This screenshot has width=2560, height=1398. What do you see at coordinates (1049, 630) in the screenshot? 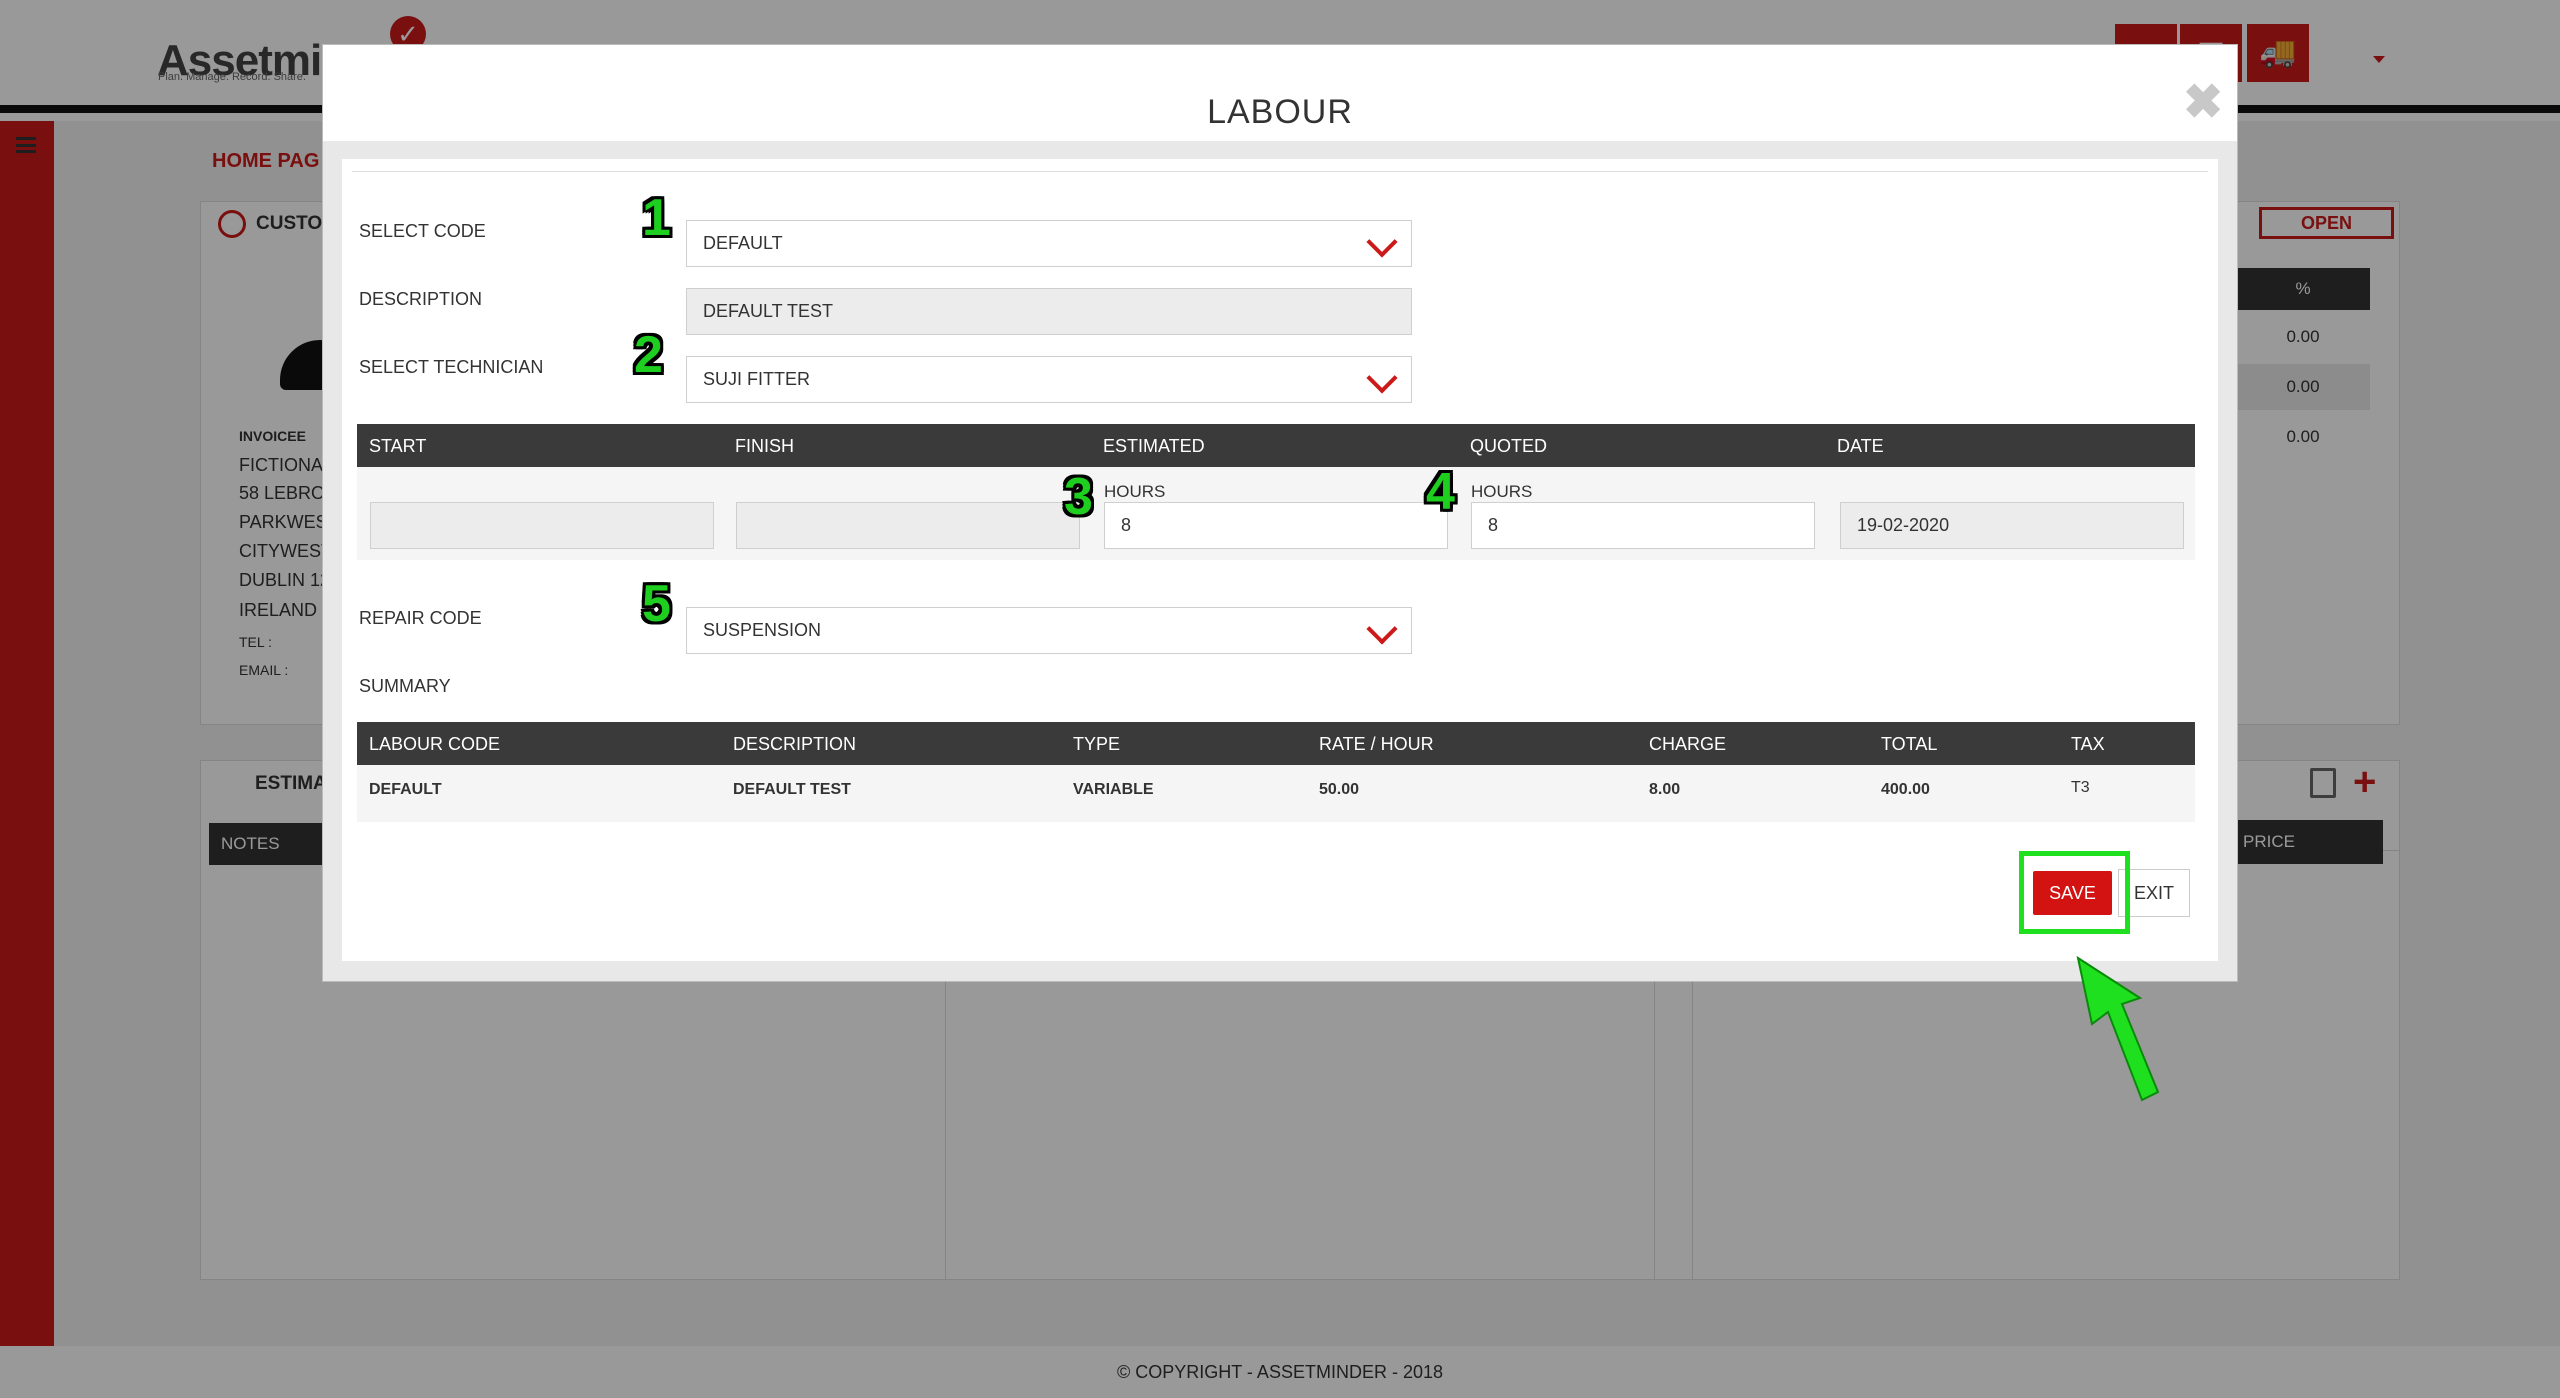
I see `repair-code-dropdown: SUSPENSION` at bounding box center [1049, 630].